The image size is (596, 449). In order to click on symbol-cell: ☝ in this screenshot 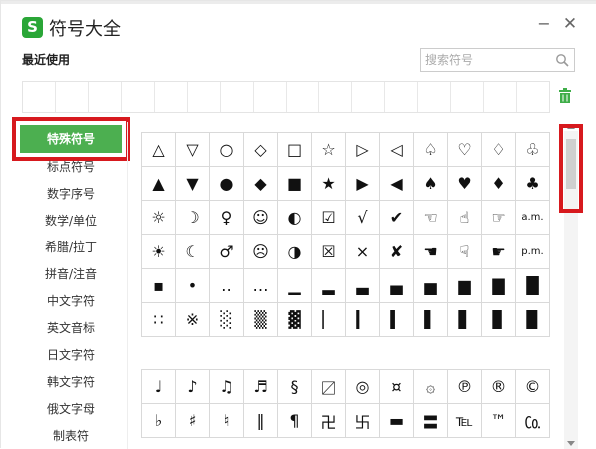, I will do `click(464, 217)`.